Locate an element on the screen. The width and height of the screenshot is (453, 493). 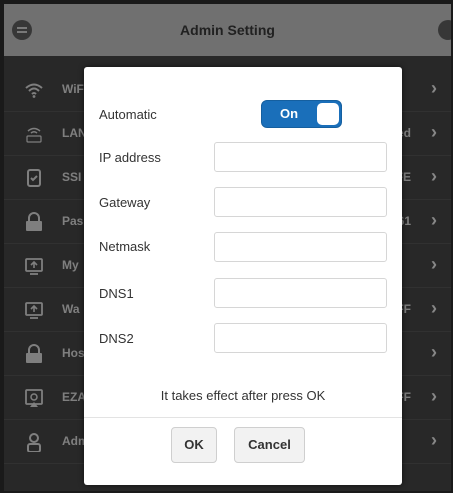
dns2-label: DNS2 is located at coordinates (116, 338).